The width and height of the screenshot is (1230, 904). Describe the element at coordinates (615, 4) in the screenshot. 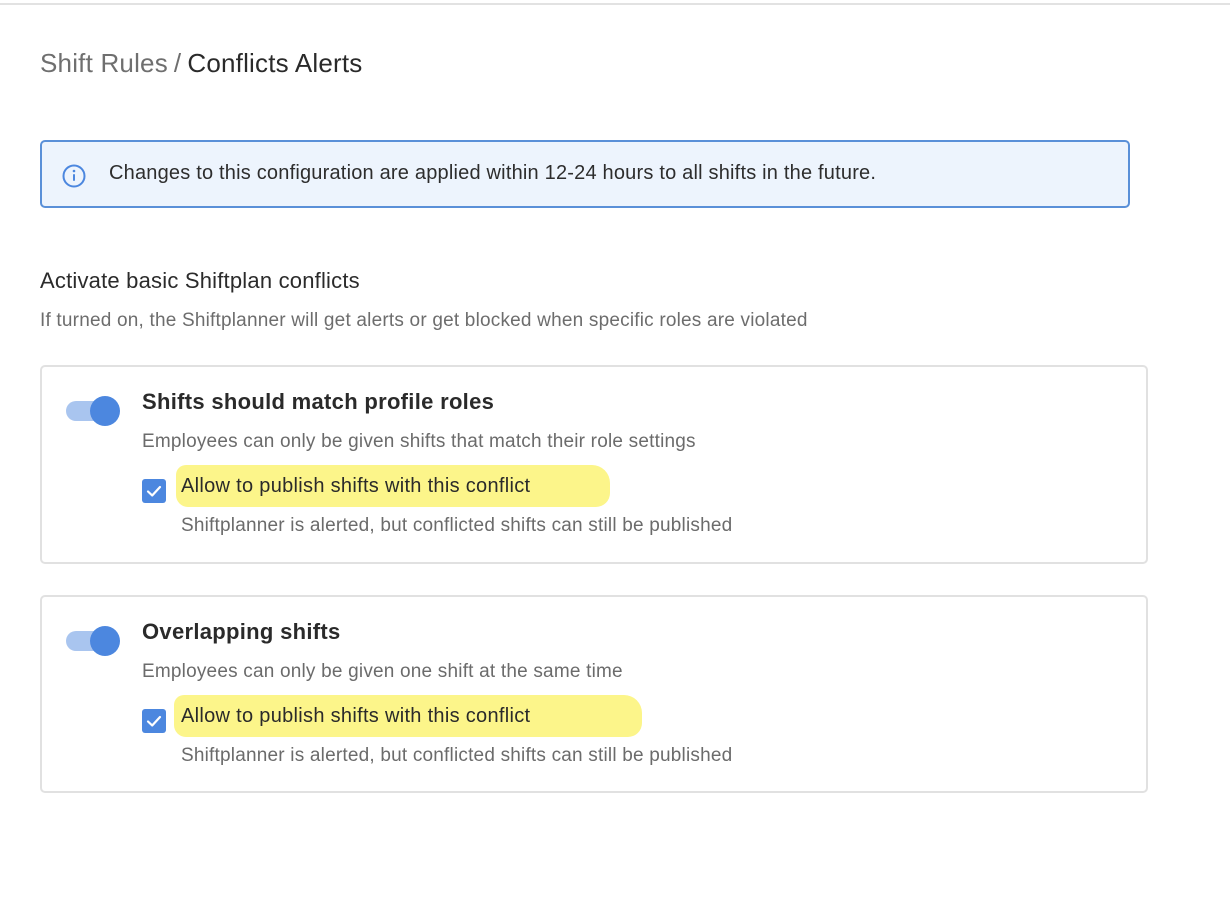

I see `top-divider` at that location.